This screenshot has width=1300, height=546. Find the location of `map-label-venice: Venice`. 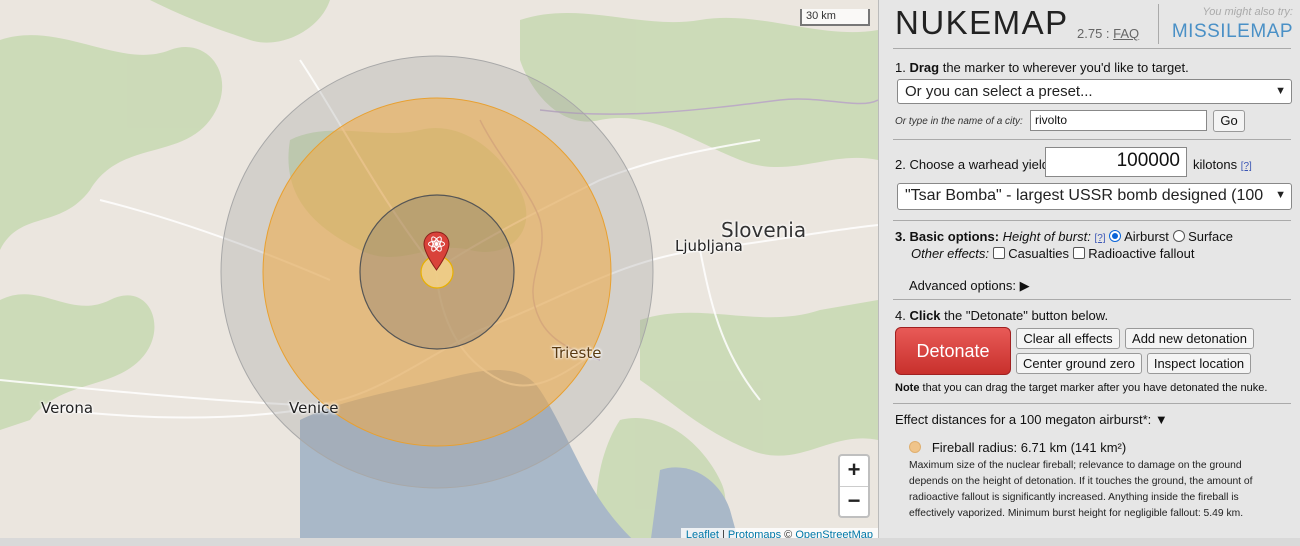

map-label-venice: Venice is located at coordinates (314, 408).